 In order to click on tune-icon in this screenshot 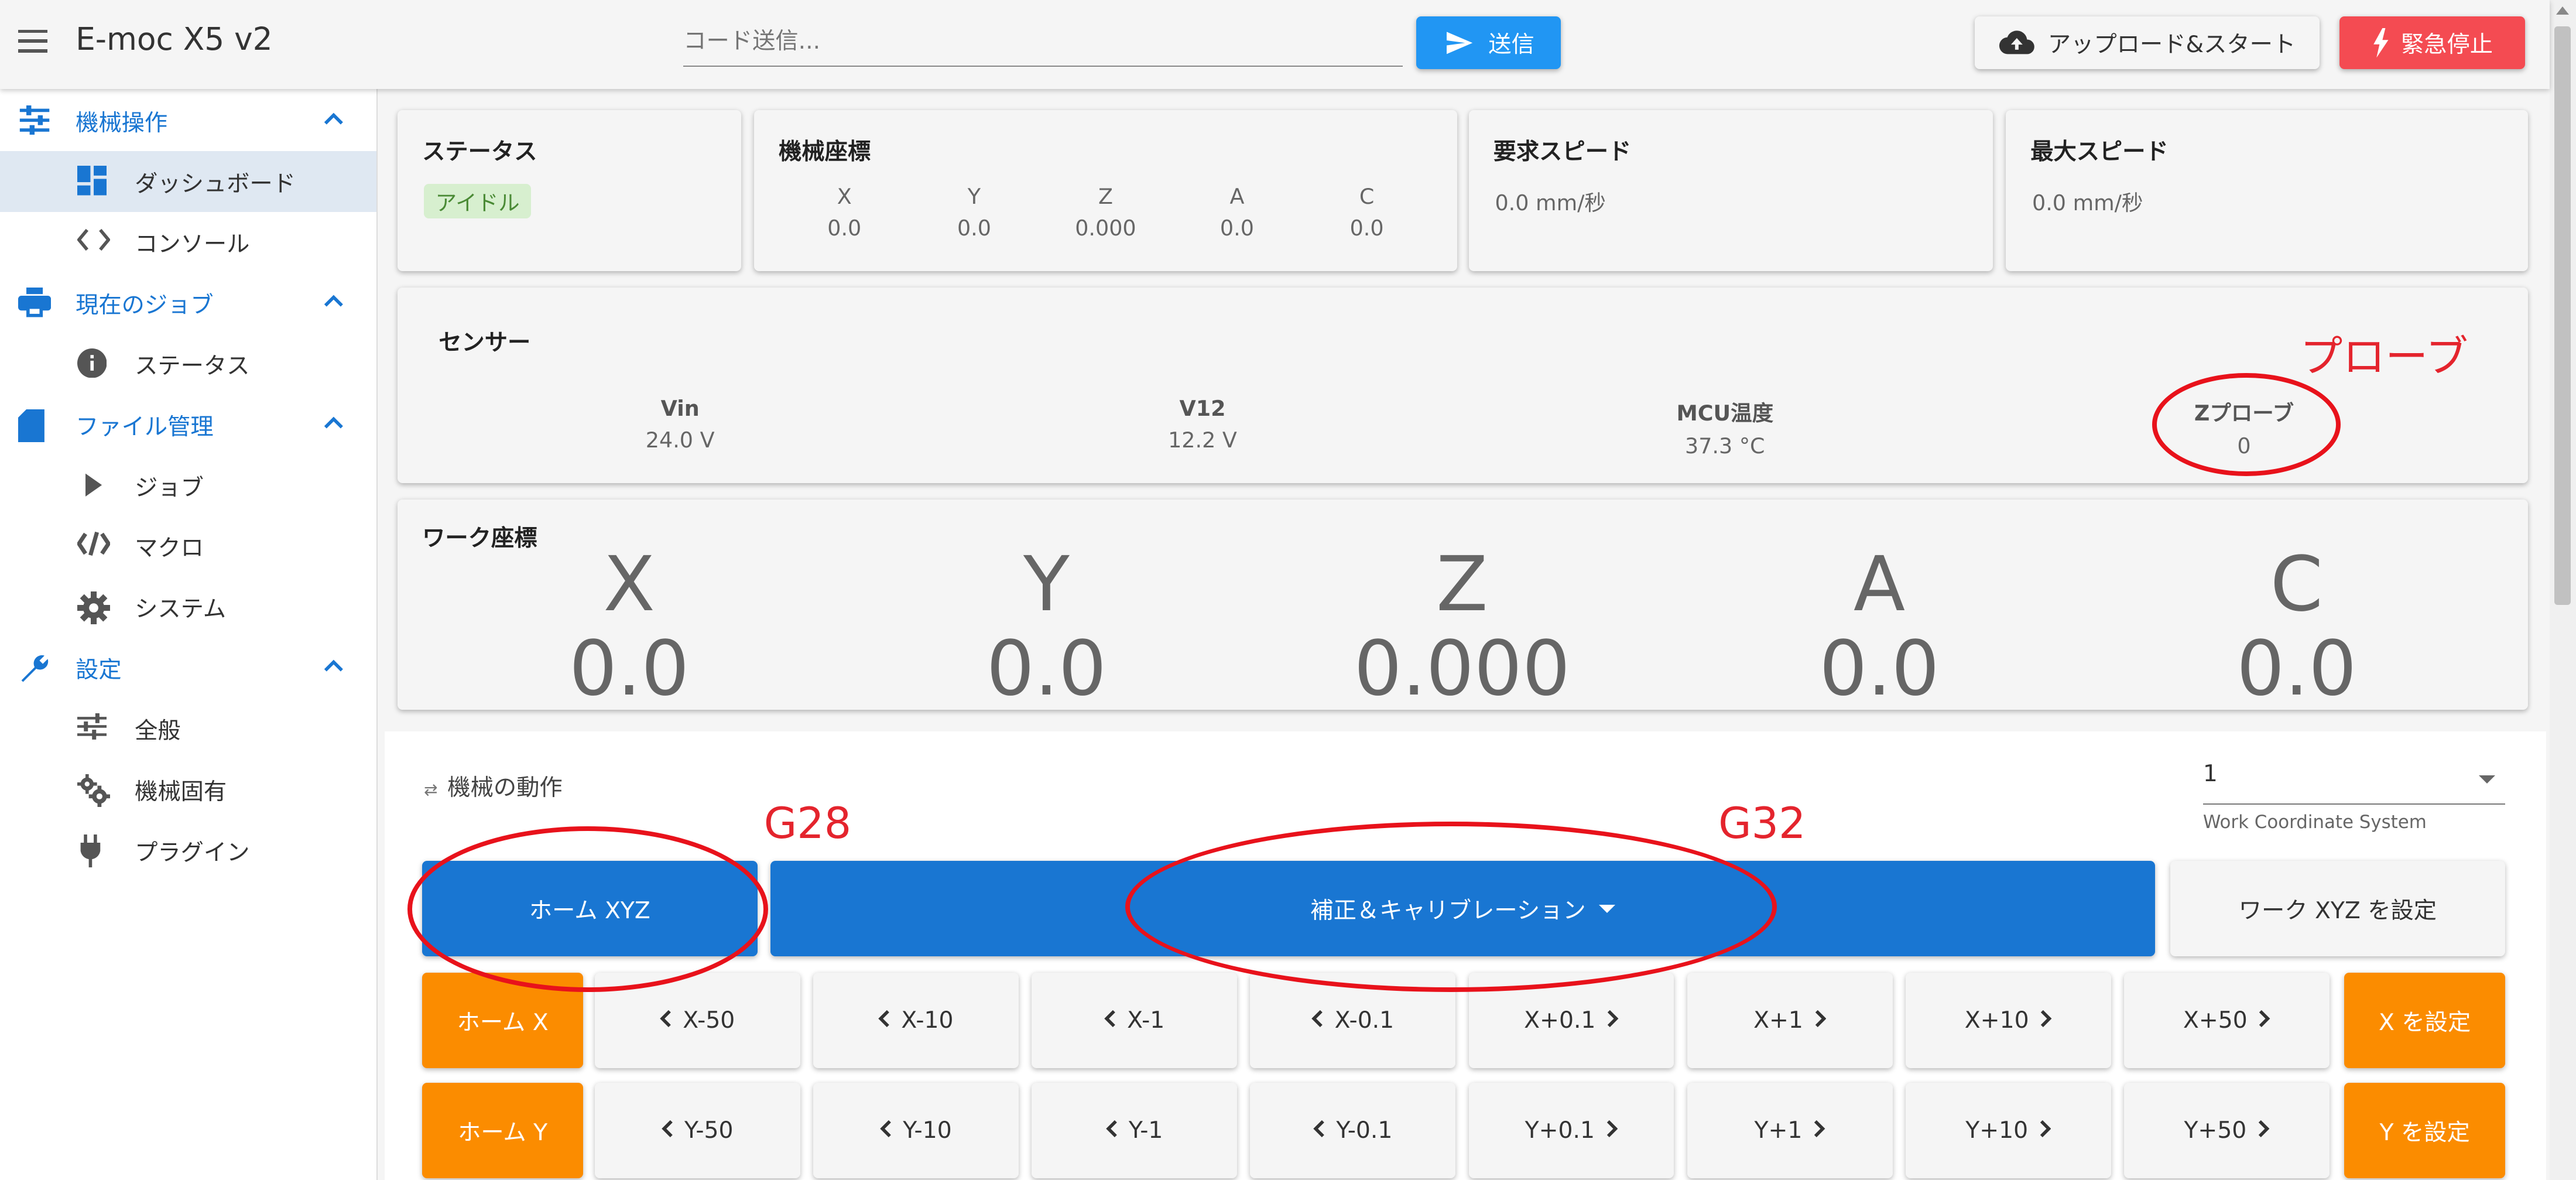, I will do `click(34, 120)`.